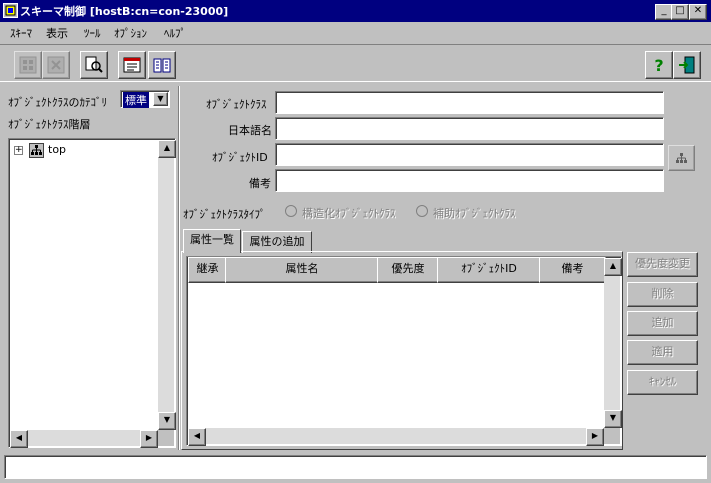 This screenshot has width=711, height=483. I want to click on scroll-right-icon: ▶, so click(149, 439).